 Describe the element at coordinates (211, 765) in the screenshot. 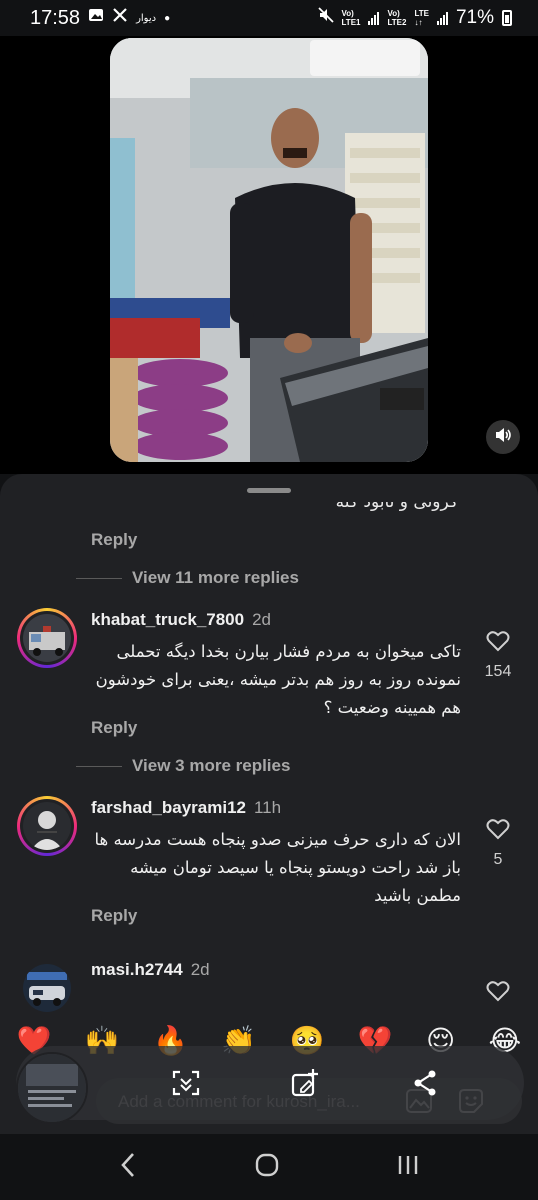

I see `view-more-replies-label: View 3 more replies` at that location.